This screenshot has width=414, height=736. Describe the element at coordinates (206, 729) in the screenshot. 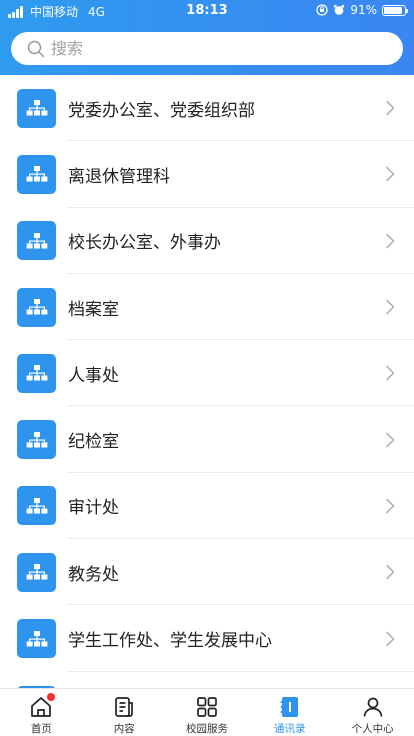

I see `tab-label: 校园服务` at that location.